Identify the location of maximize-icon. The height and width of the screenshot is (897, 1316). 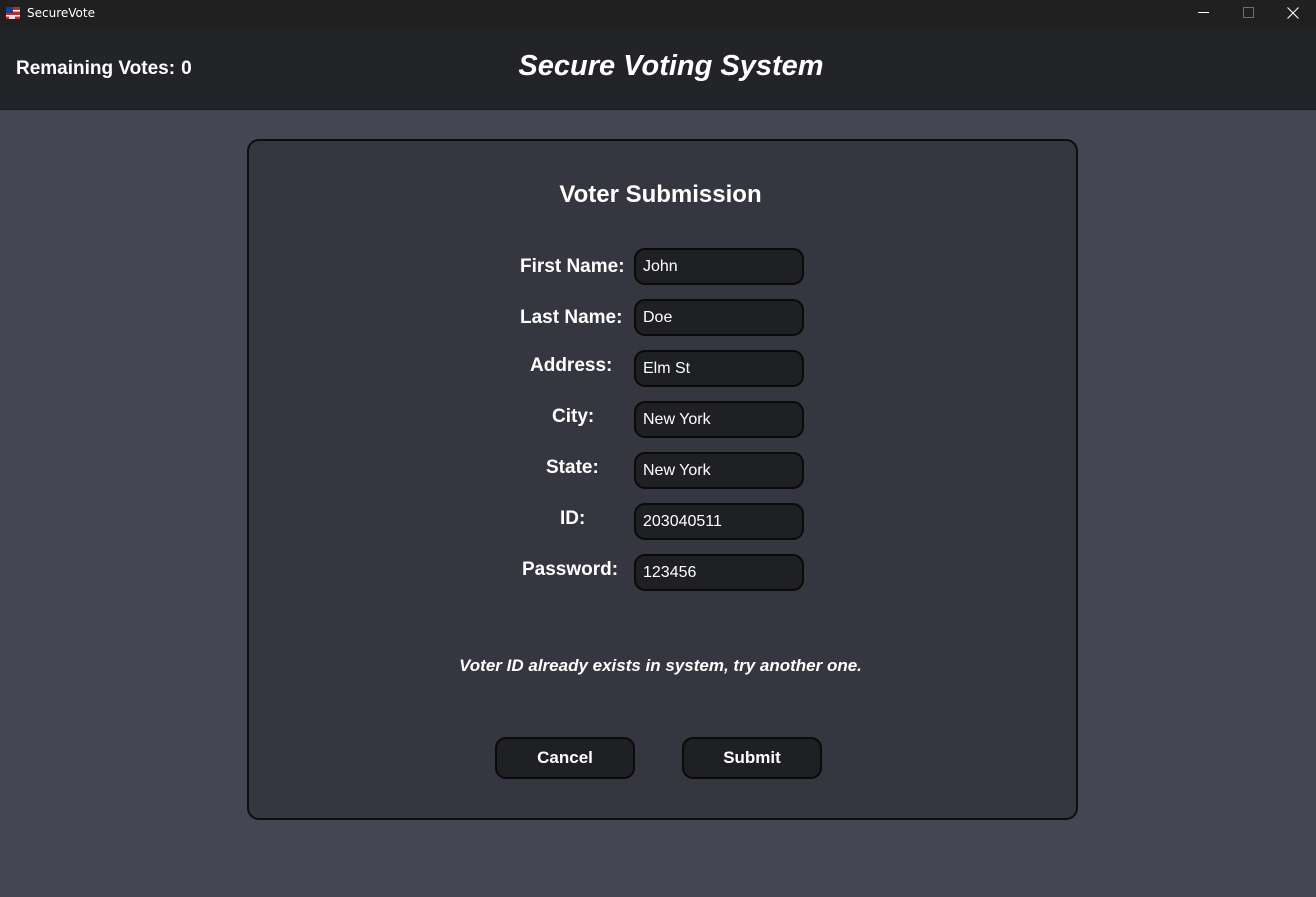
(1248, 14).